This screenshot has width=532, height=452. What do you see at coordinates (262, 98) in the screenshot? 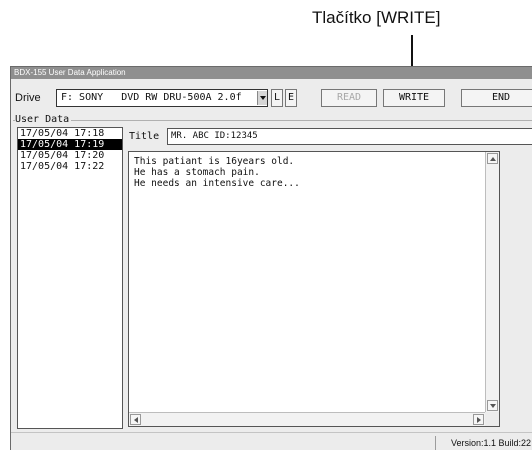
I see `chevron-down-icon` at bounding box center [262, 98].